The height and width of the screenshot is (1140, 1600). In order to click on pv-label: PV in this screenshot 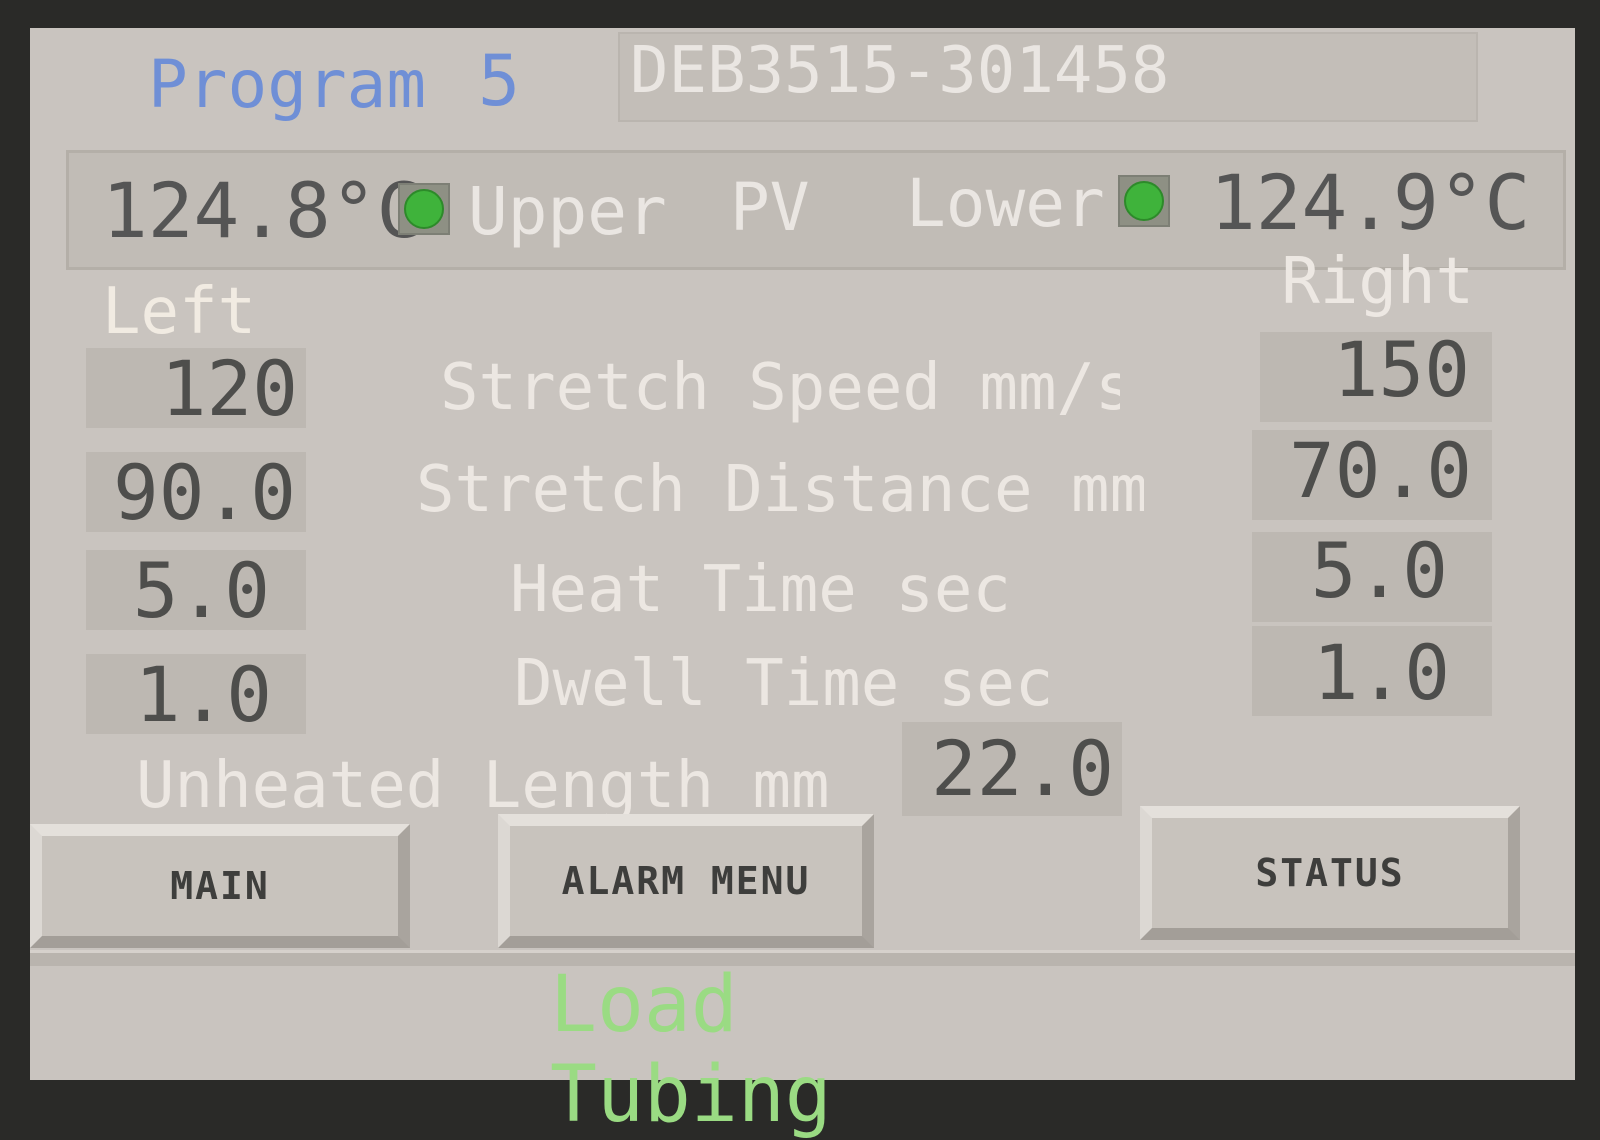, I will do `click(770, 207)`.